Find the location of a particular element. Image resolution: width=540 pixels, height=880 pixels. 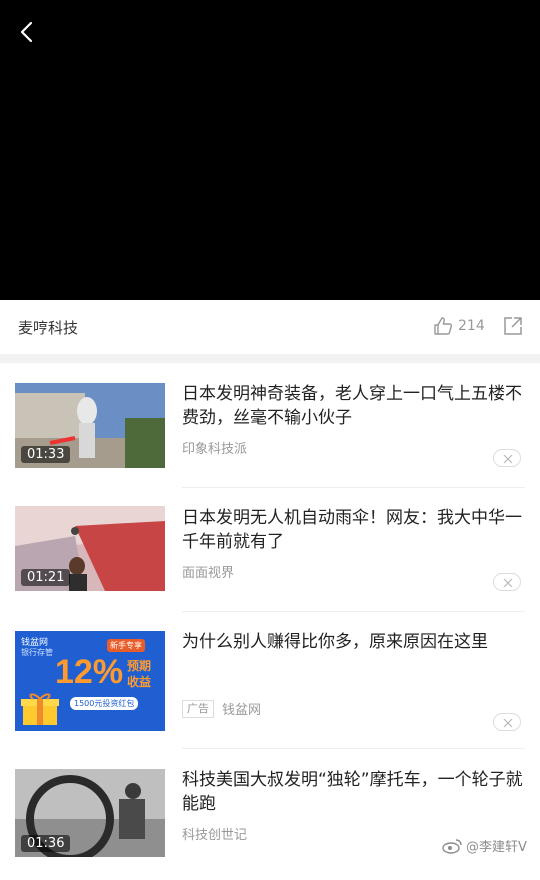

section-divider is located at coordinates (270, 358).